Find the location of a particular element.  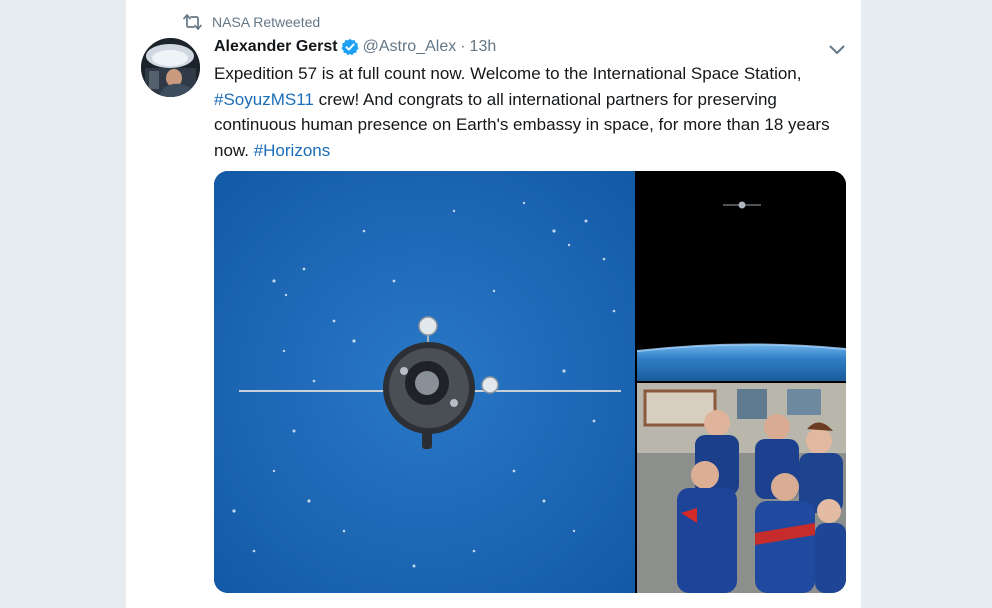

author-handle: @Astro_Alex is located at coordinates (410, 47).